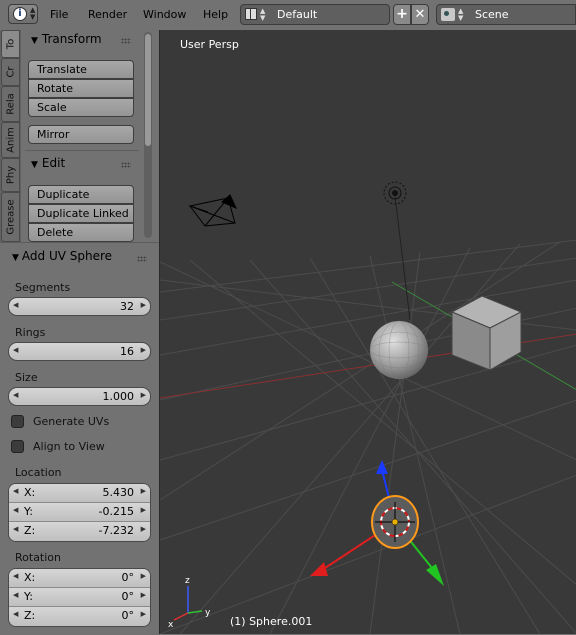 The image size is (576, 635). Describe the element at coordinates (81, 194) in the screenshot. I see `duplicate-button: Duplicate` at that location.